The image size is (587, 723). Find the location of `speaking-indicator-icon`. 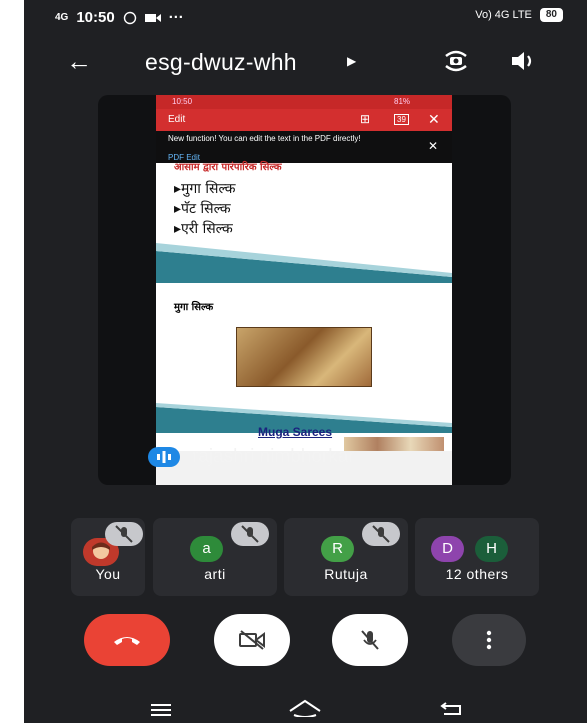

speaking-indicator-icon is located at coordinates (164, 457).